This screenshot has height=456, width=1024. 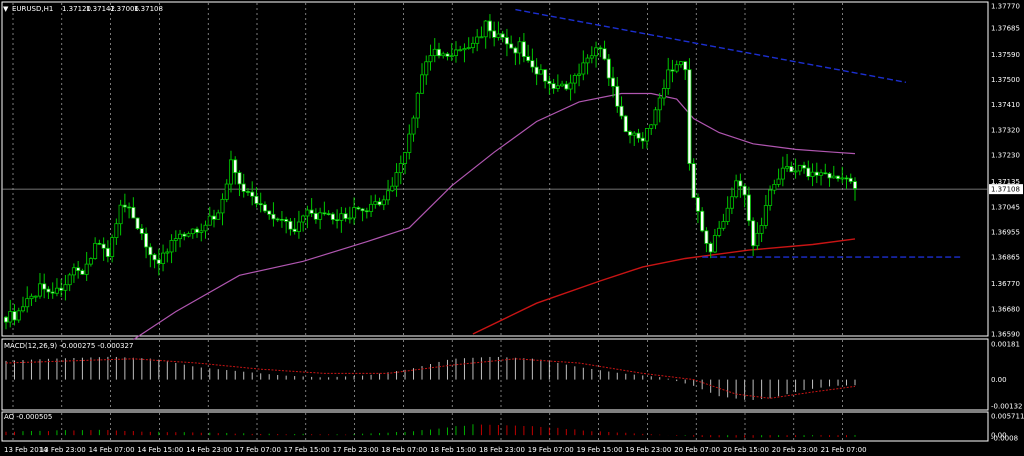 What do you see at coordinates (495, 426) in the screenshot?
I see `ao-panel-border` at bounding box center [495, 426].